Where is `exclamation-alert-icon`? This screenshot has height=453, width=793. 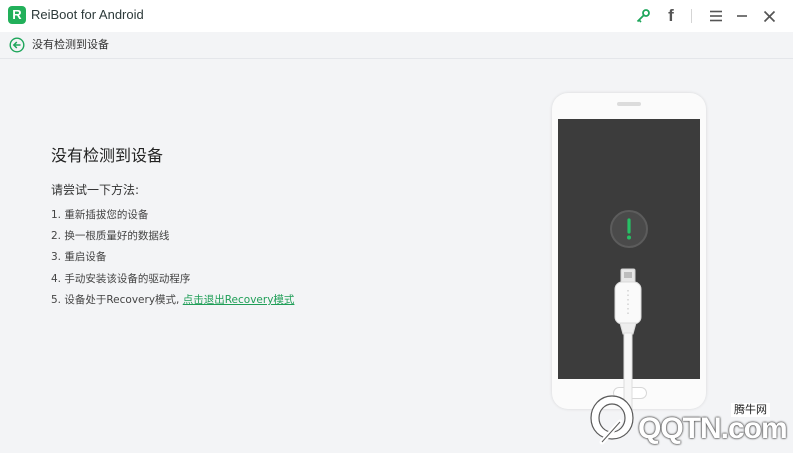 exclamation-alert-icon is located at coordinates (629, 229).